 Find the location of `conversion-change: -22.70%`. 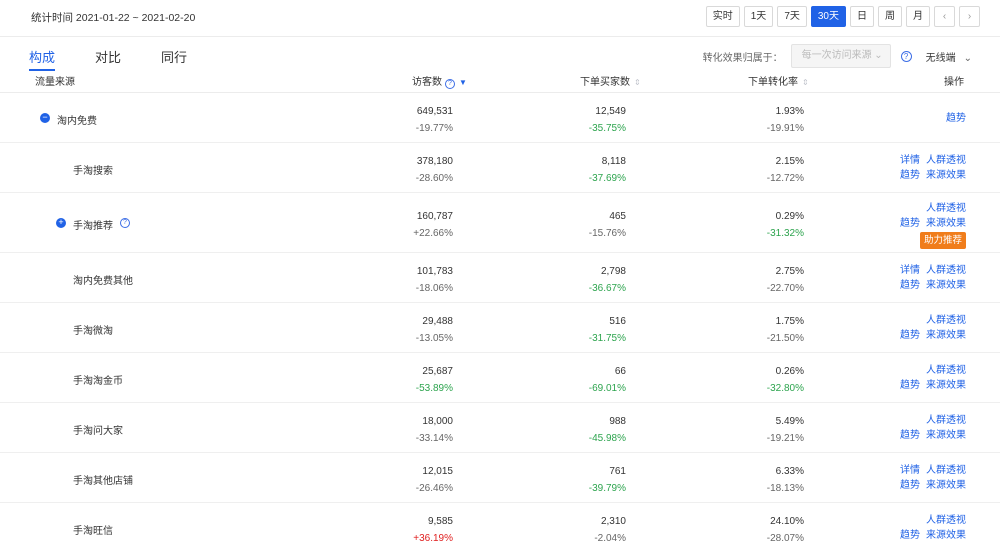

conversion-change: -22.70% is located at coordinates (785, 288).